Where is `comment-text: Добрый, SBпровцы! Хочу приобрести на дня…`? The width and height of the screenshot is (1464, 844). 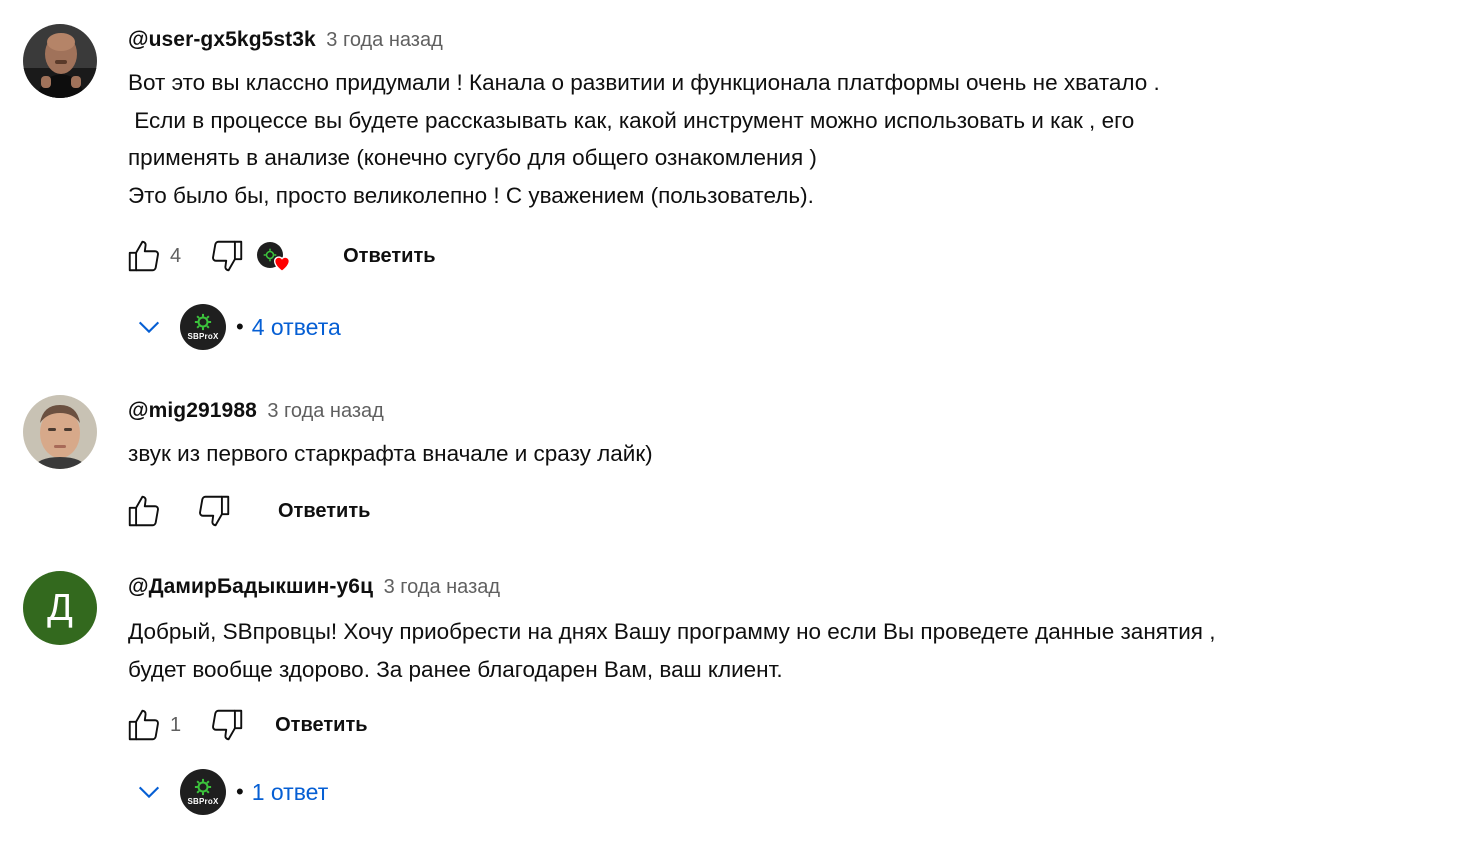 comment-text: Добрый, SBпровцы! Хочу приобрести на дня… is located at coordinates (778, 650).